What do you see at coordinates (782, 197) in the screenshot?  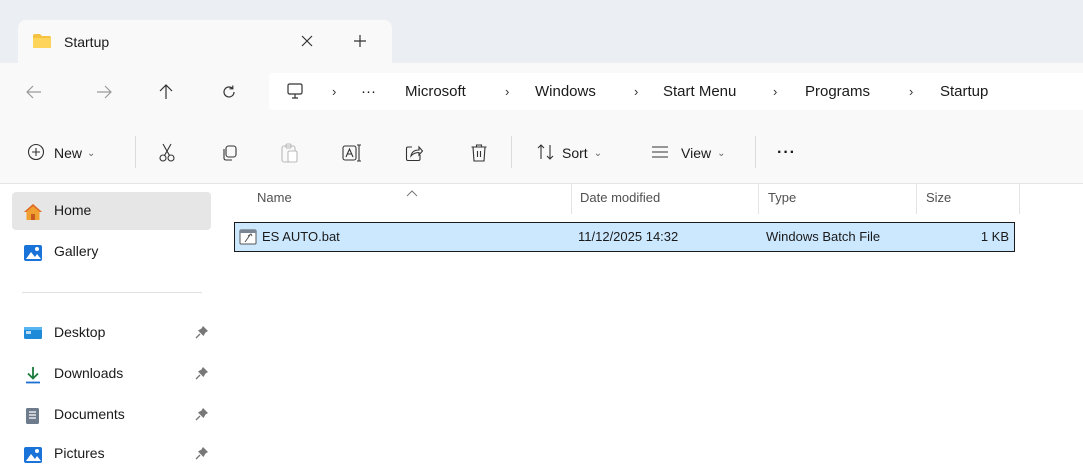 I see `column-header-type: Type` at bounding box center [782, 197].